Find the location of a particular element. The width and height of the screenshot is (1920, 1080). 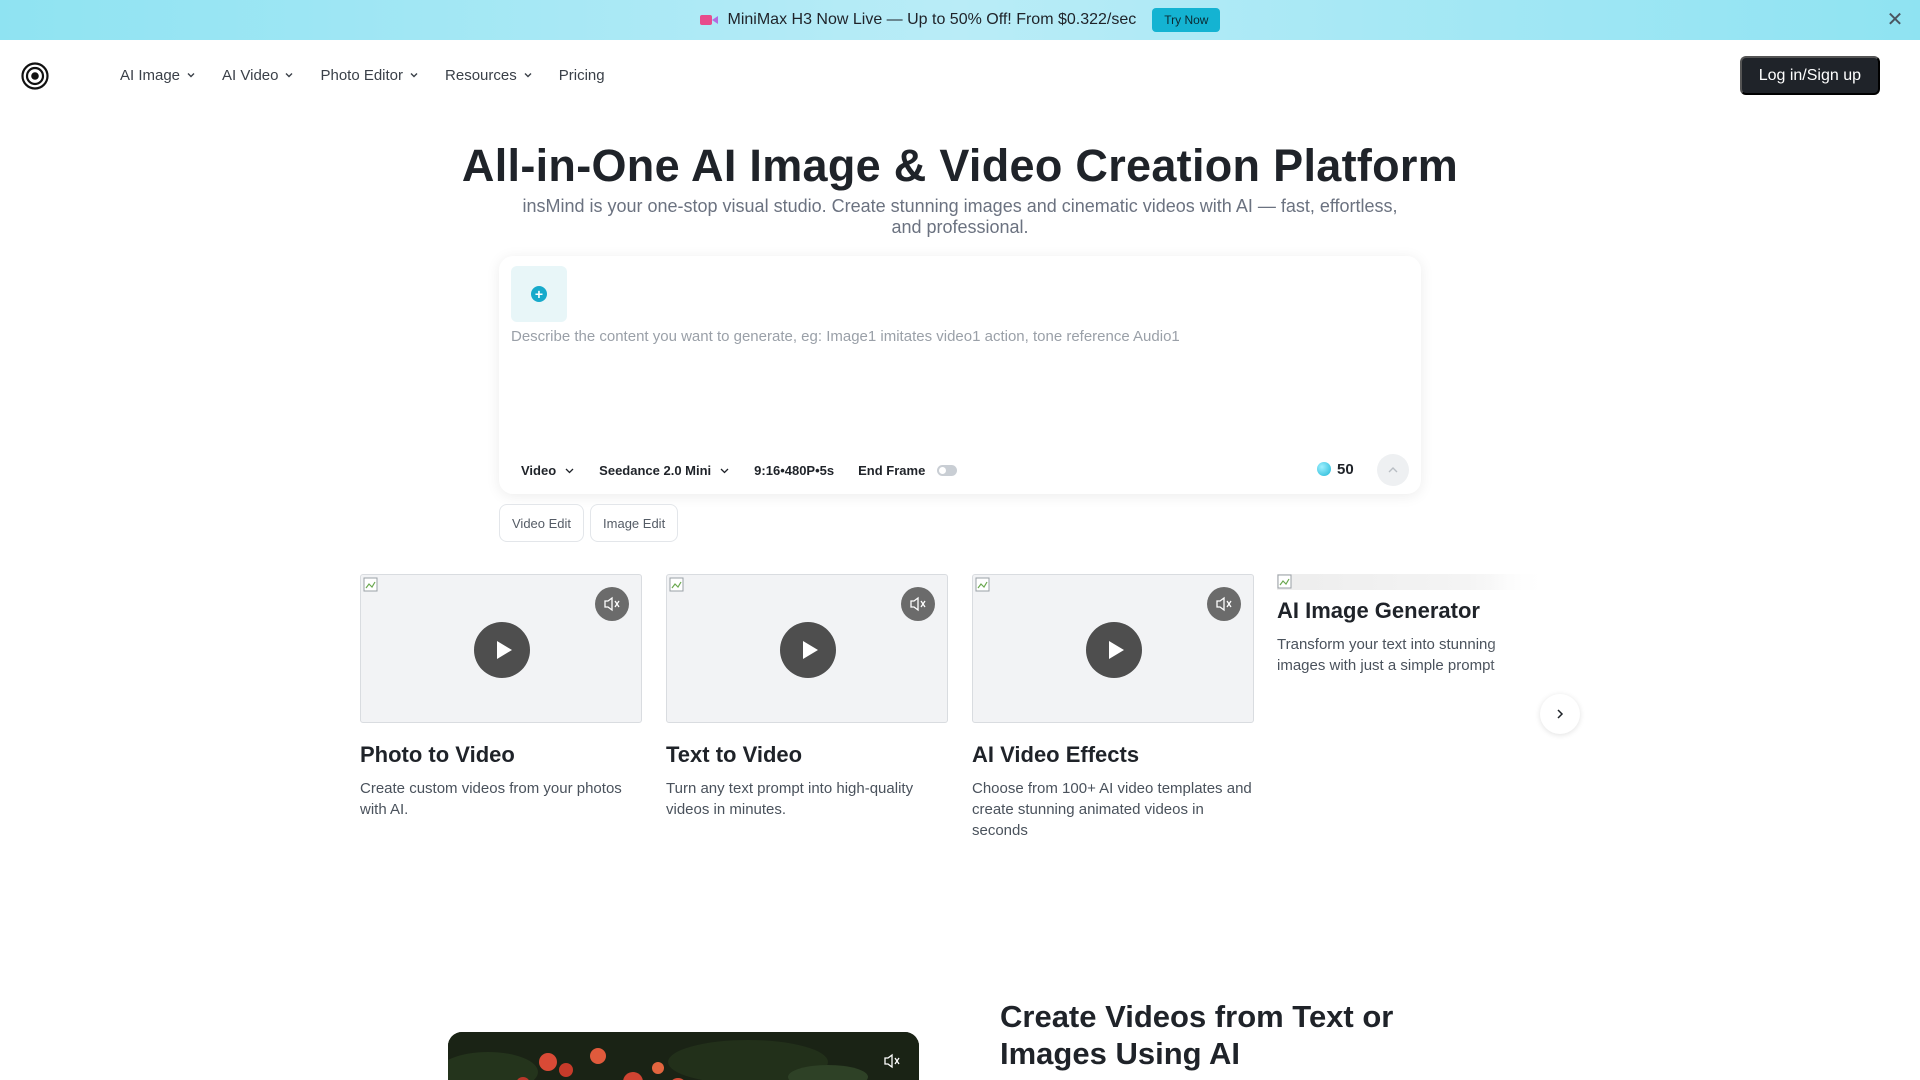

end-frame-toggle is located at coordinates (947, 470).